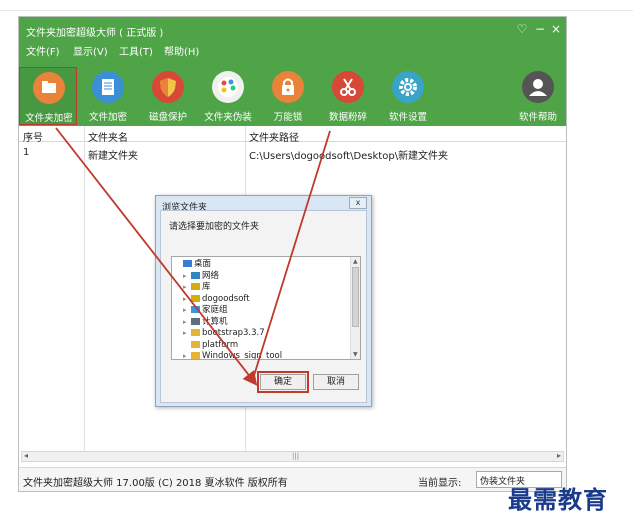  What do you see at coordinates (291, 256) in the screenshot?
I see `annotation-arrow` at bounding box center [291, 256].